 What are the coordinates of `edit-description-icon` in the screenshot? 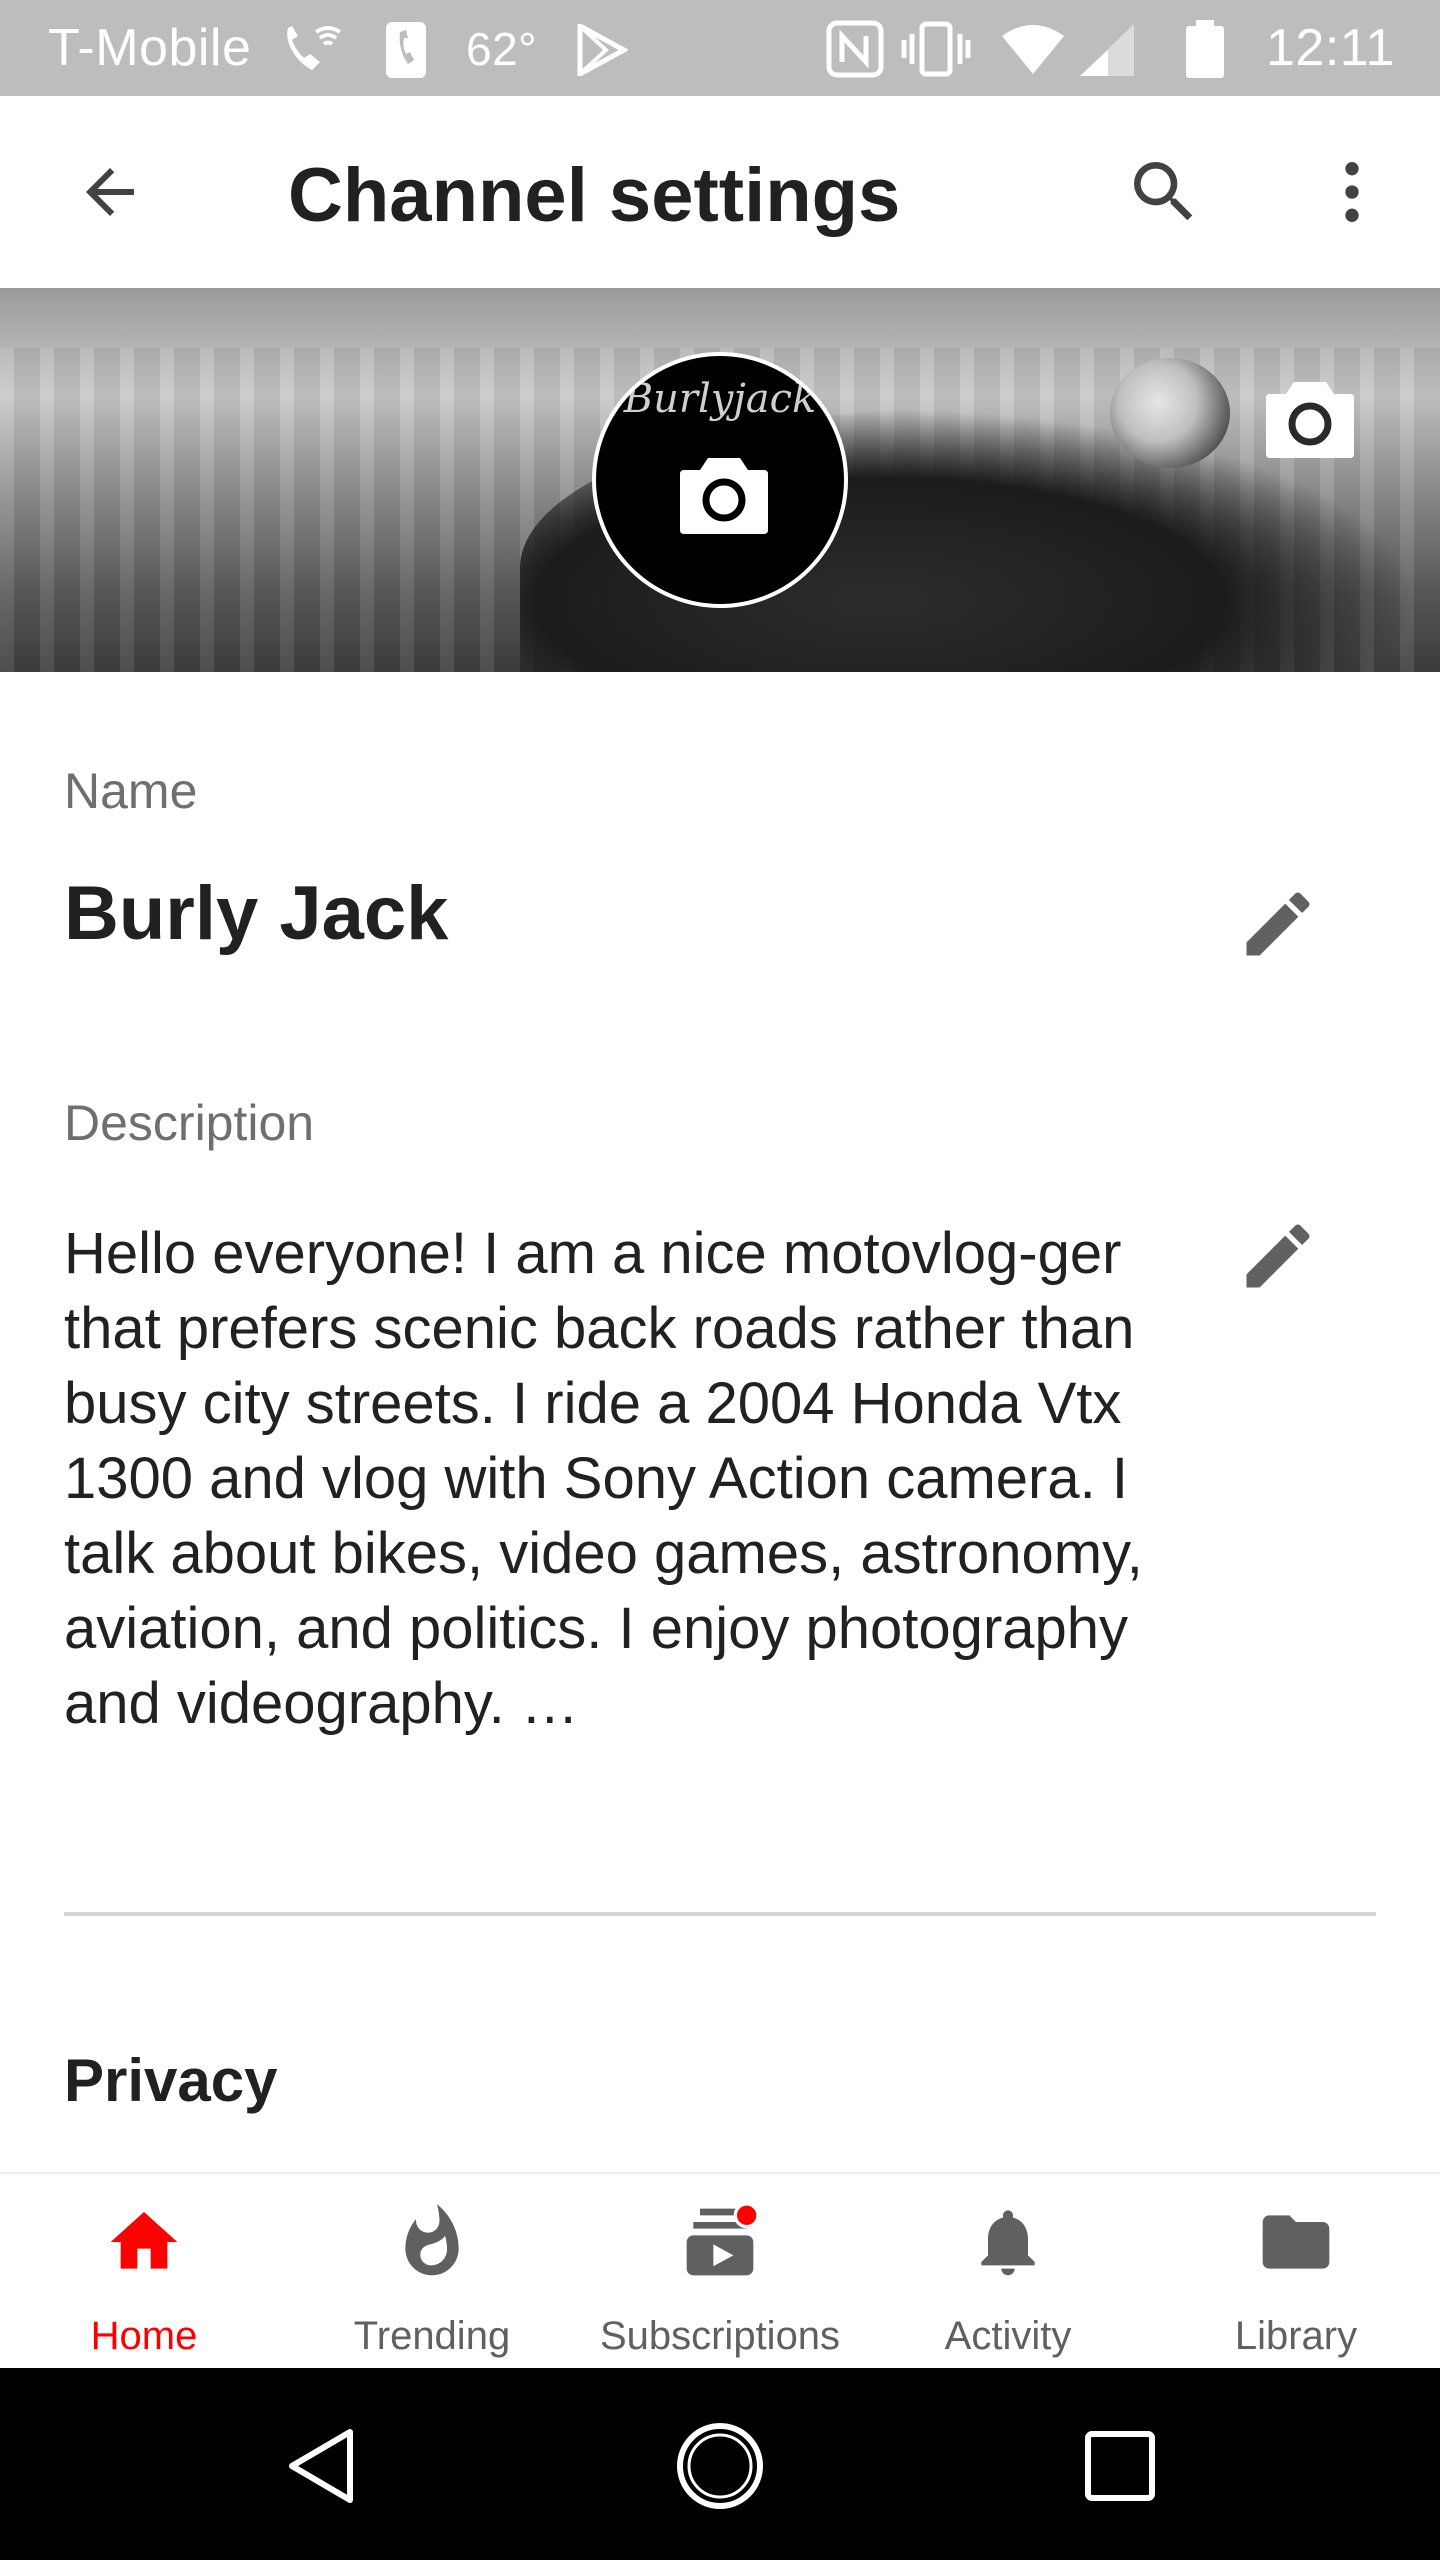 It's located at (1278, 1256).